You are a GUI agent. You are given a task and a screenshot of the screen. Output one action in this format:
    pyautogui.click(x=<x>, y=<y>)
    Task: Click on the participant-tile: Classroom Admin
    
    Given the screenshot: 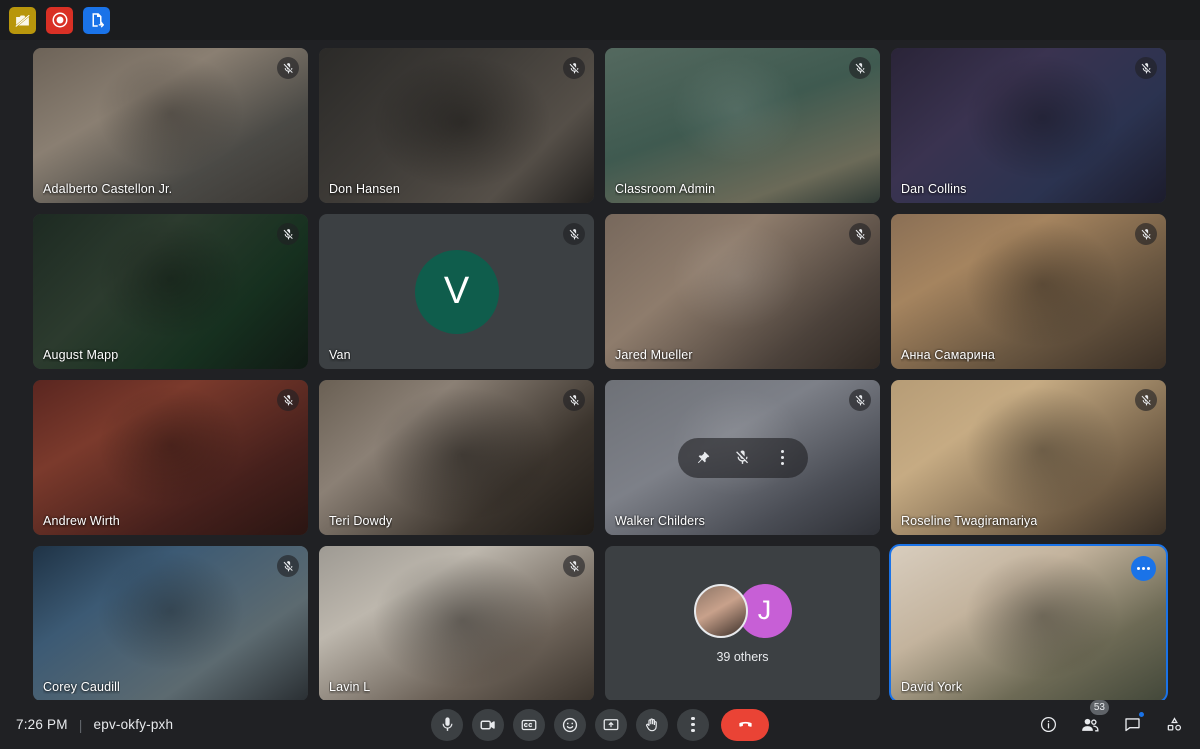 What is the action you would take?
    pyautogui.click(x=742, y=125)
    